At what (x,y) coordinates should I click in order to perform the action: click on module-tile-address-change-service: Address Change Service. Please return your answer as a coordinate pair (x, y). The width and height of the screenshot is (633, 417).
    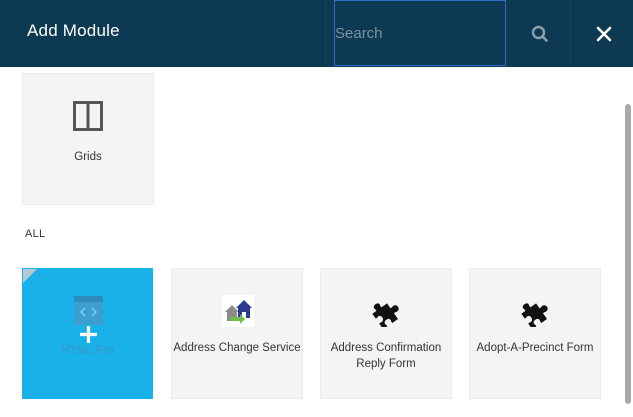
    Looking at the image, I should click on (237, 333).